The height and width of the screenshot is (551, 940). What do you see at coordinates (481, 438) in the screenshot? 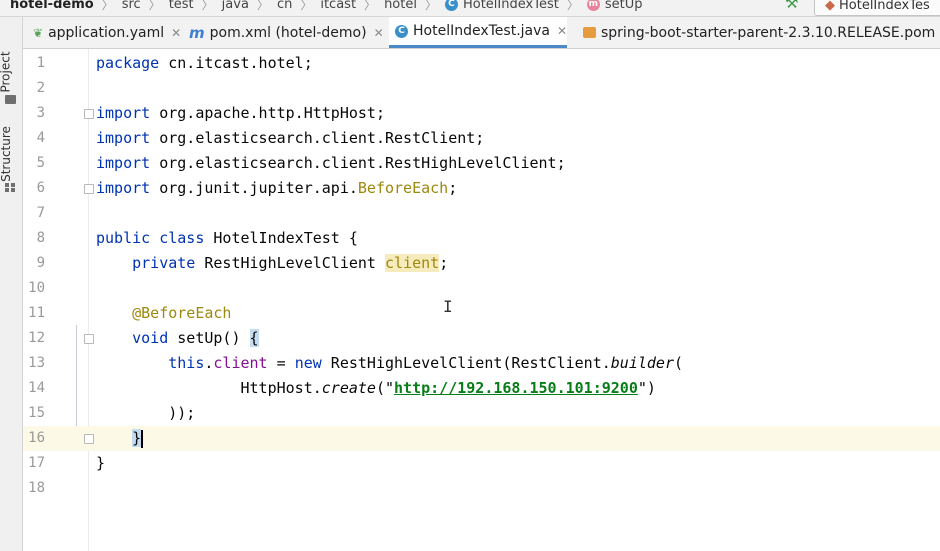
I see `code-line-16: 16 }` at bounding box center [481, 438].